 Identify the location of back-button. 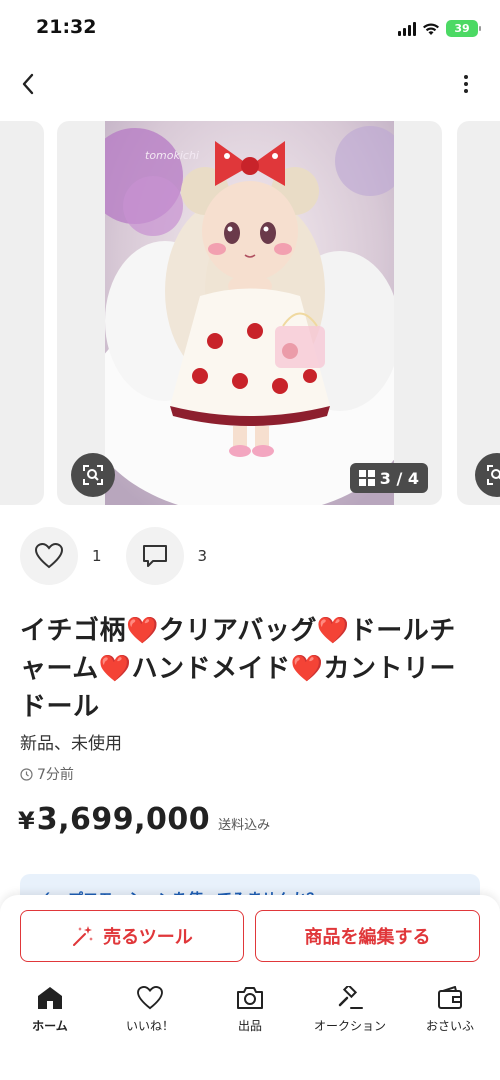
(28, 84).